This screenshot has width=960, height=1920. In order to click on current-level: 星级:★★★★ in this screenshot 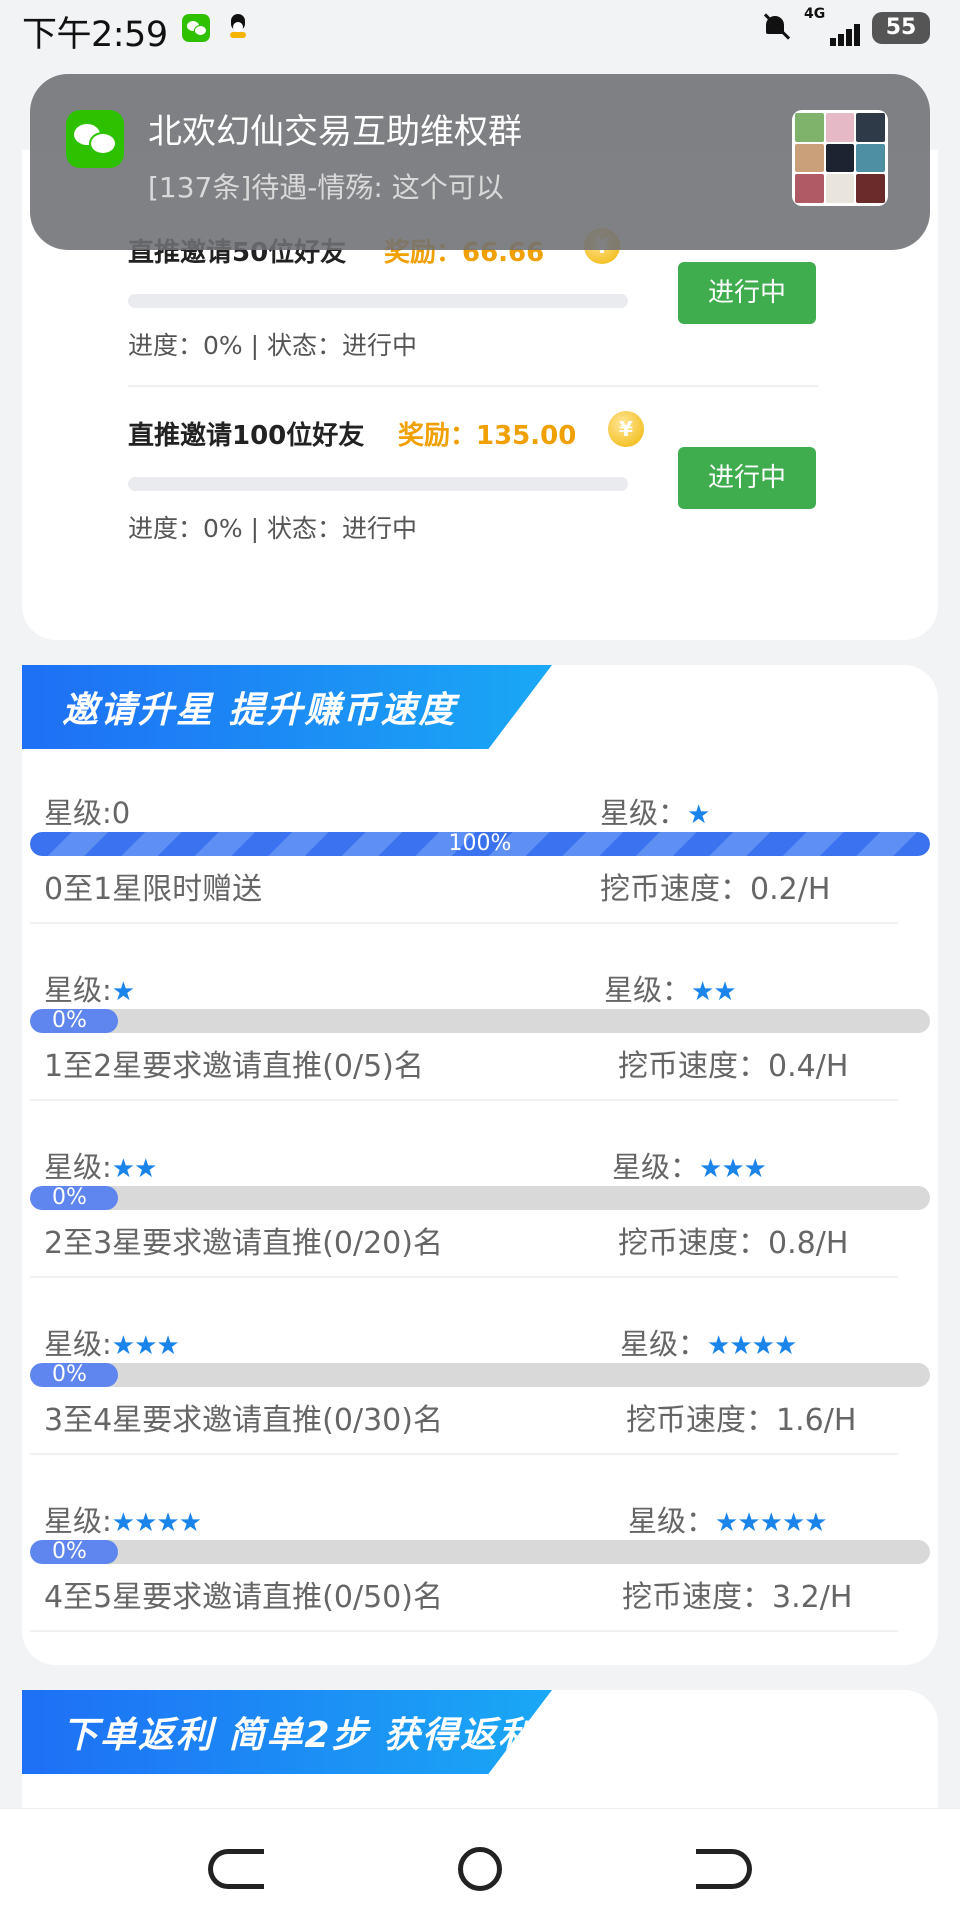, I will do `click(123, 1519)`.